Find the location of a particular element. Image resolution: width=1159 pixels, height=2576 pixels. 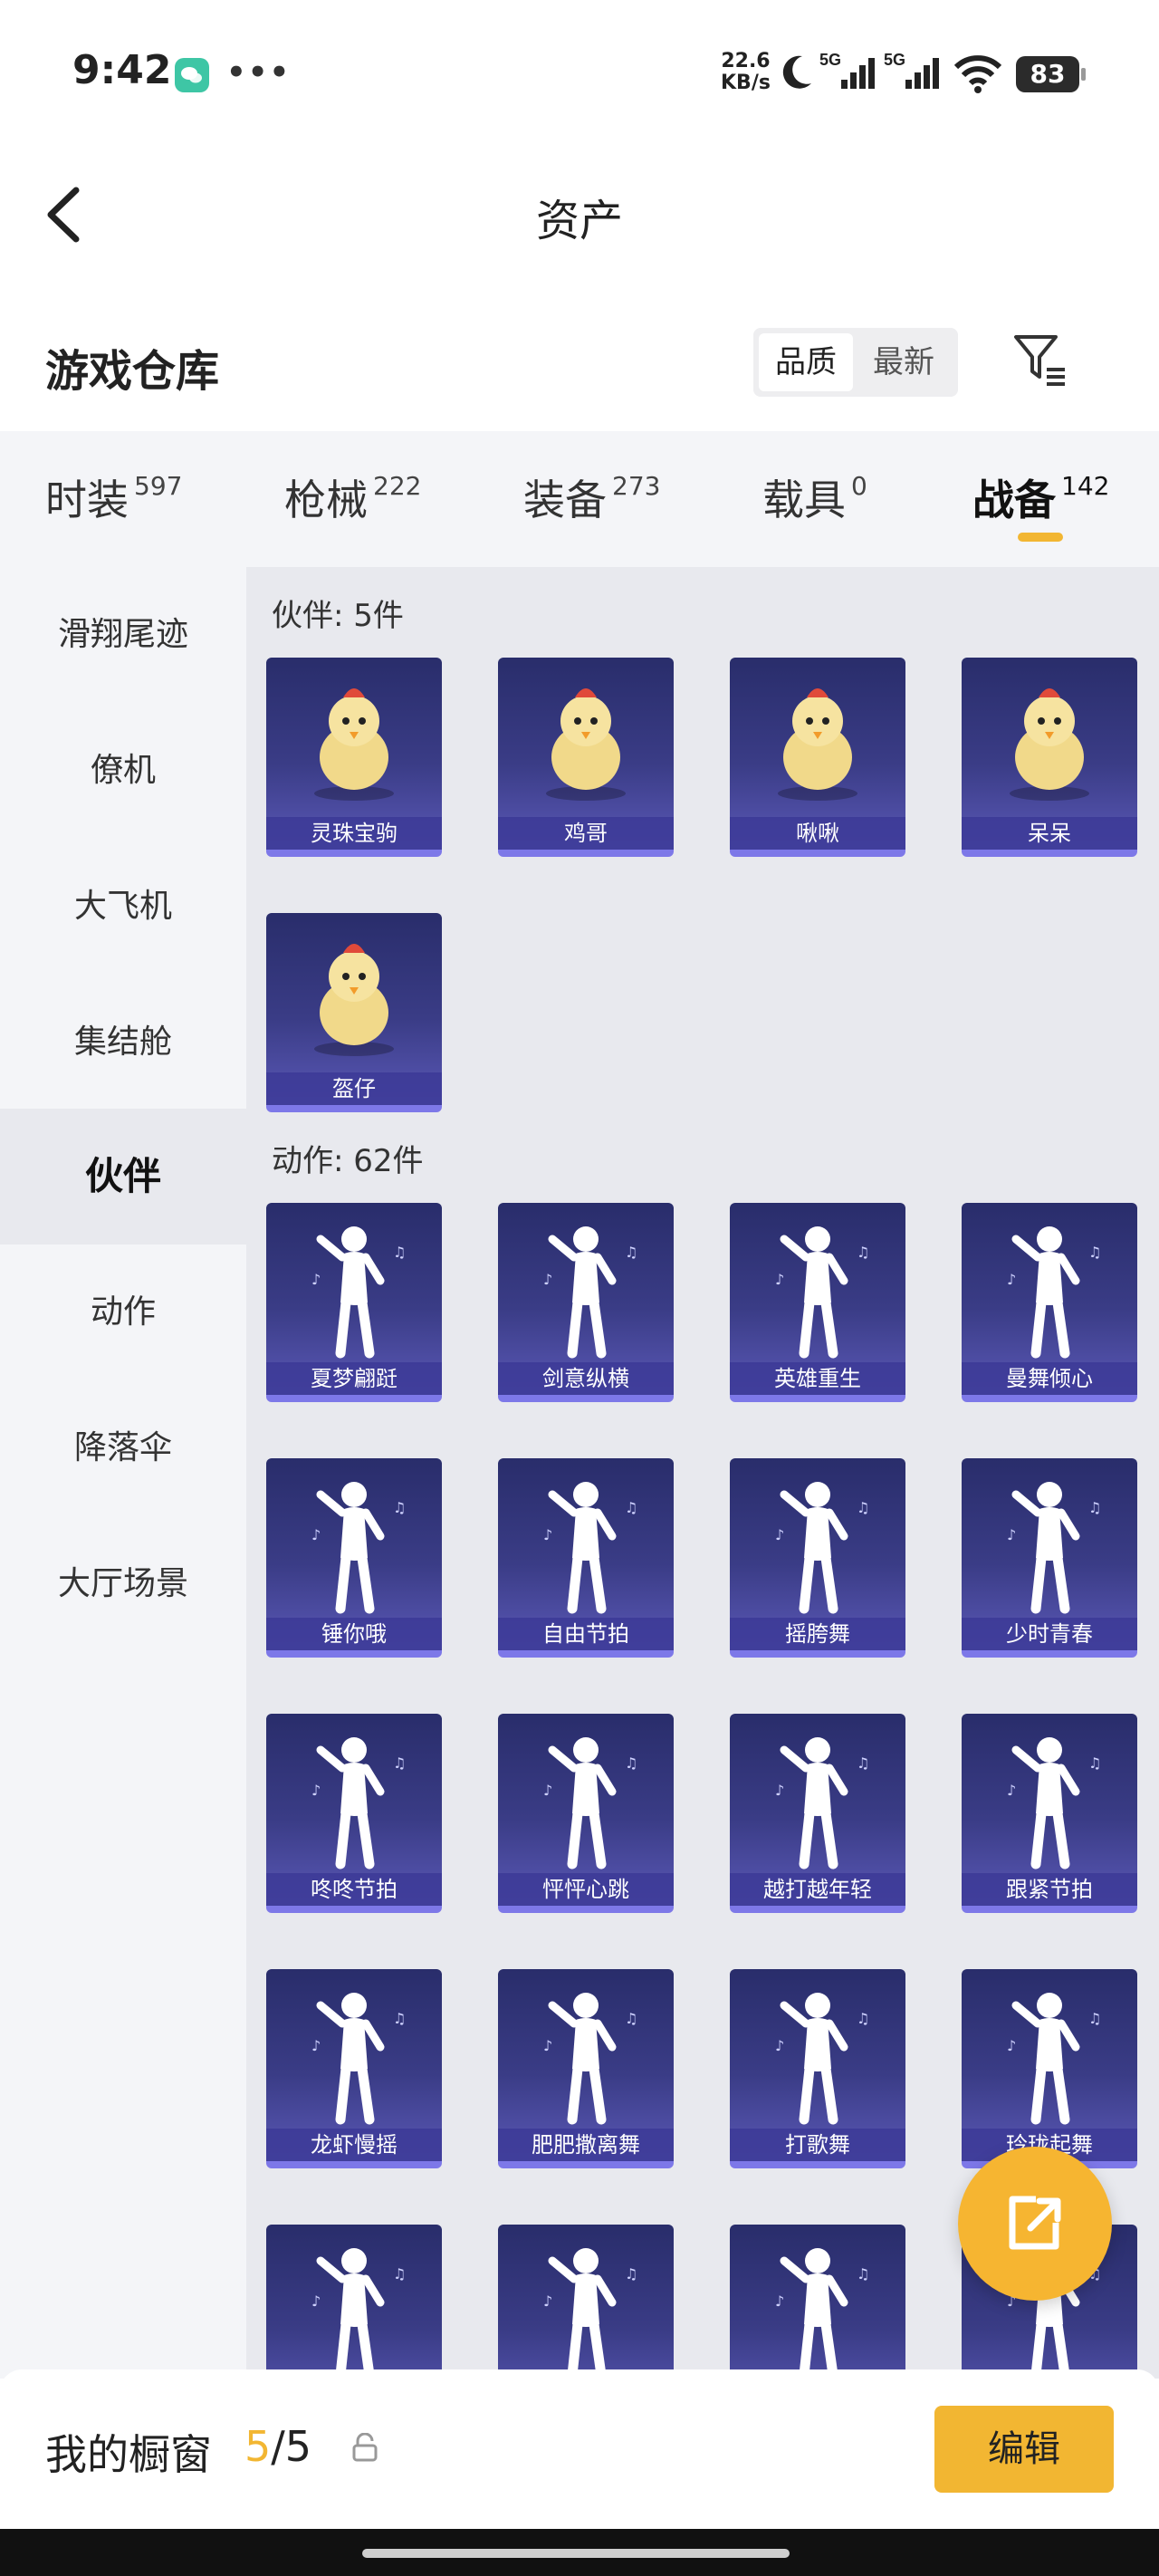

page-title: 资产 is located at coordinates (579, 221).